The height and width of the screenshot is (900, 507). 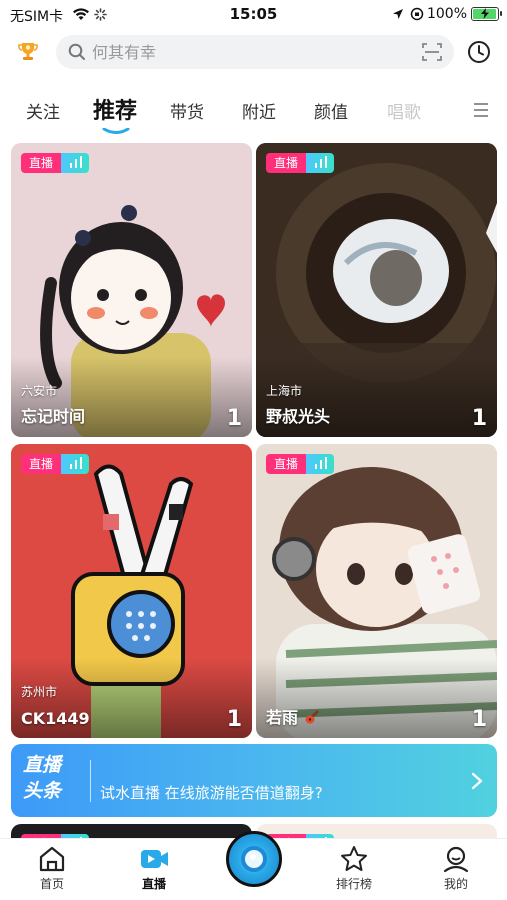 What do you see at coordinates (42, 765) in the screenshot?
I see `banner-logo-line1: 直播` at bounding box center [42, 765].